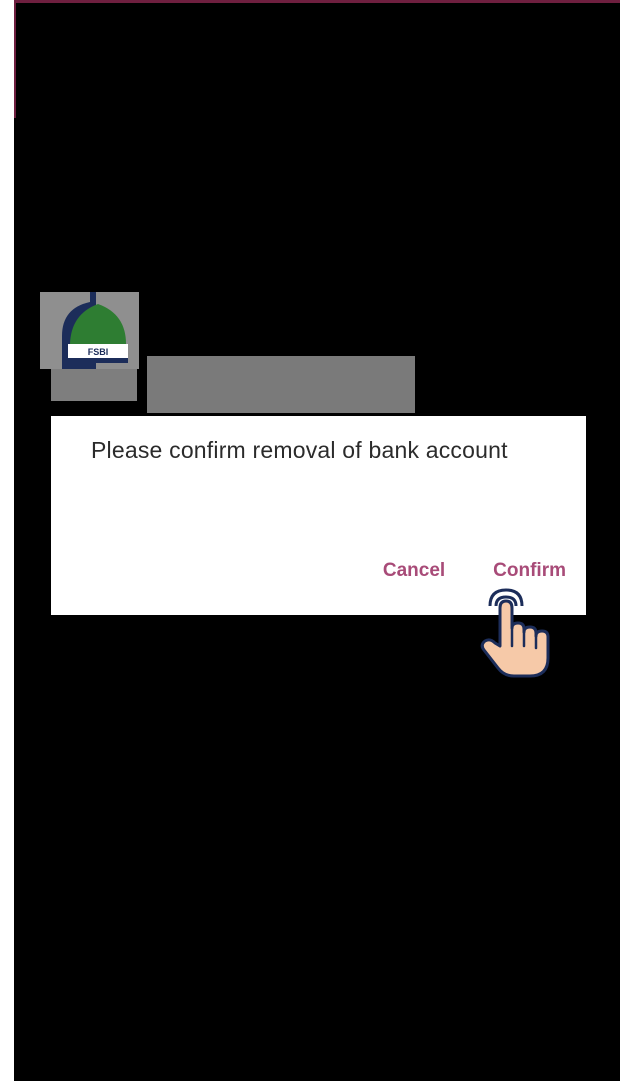 The image size is (620, 1081). Describe the element at coordinates (299, 450) in the screenshot. I see `dialog-message: Please confirm removal of bank account` at that location.